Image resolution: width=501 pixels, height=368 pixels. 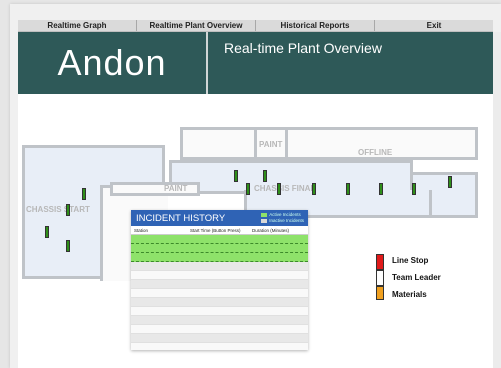 I want to click on legend-materials: Materials, so click(x=409, y=294).